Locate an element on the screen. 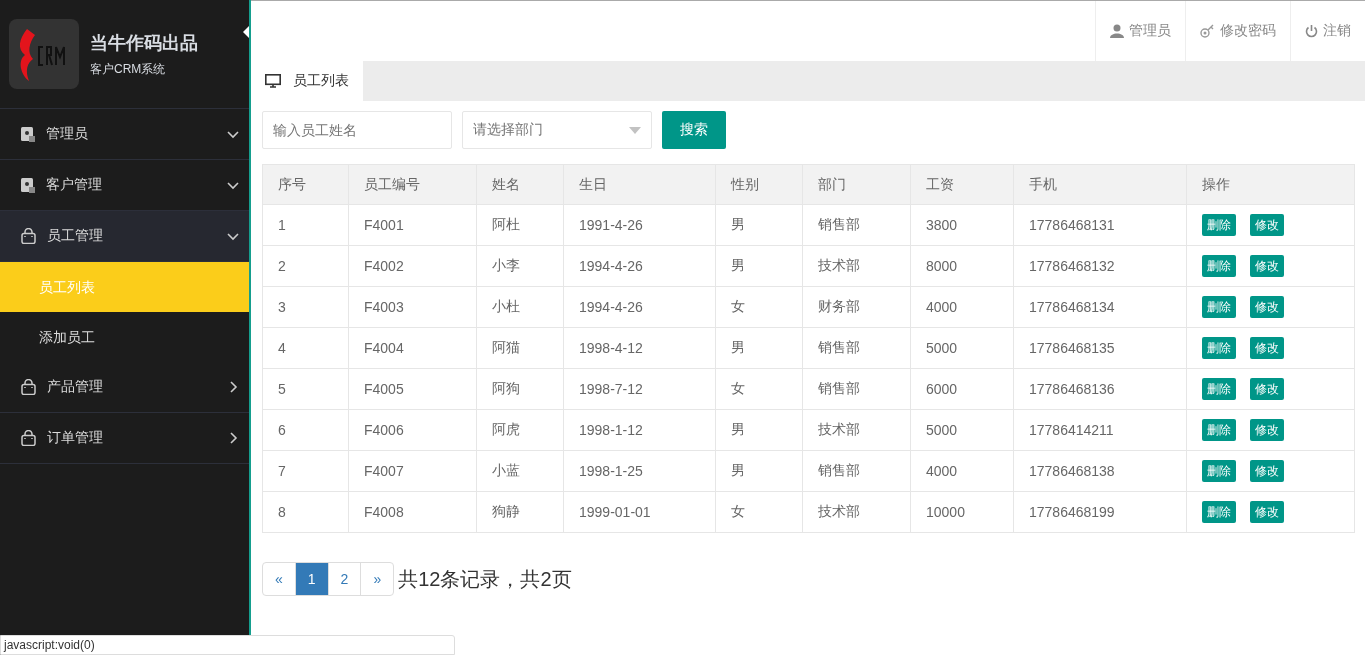 The height and width of the screenshot is (655, 1365). table-cell: F4004 is located at coordinates (412, 348).